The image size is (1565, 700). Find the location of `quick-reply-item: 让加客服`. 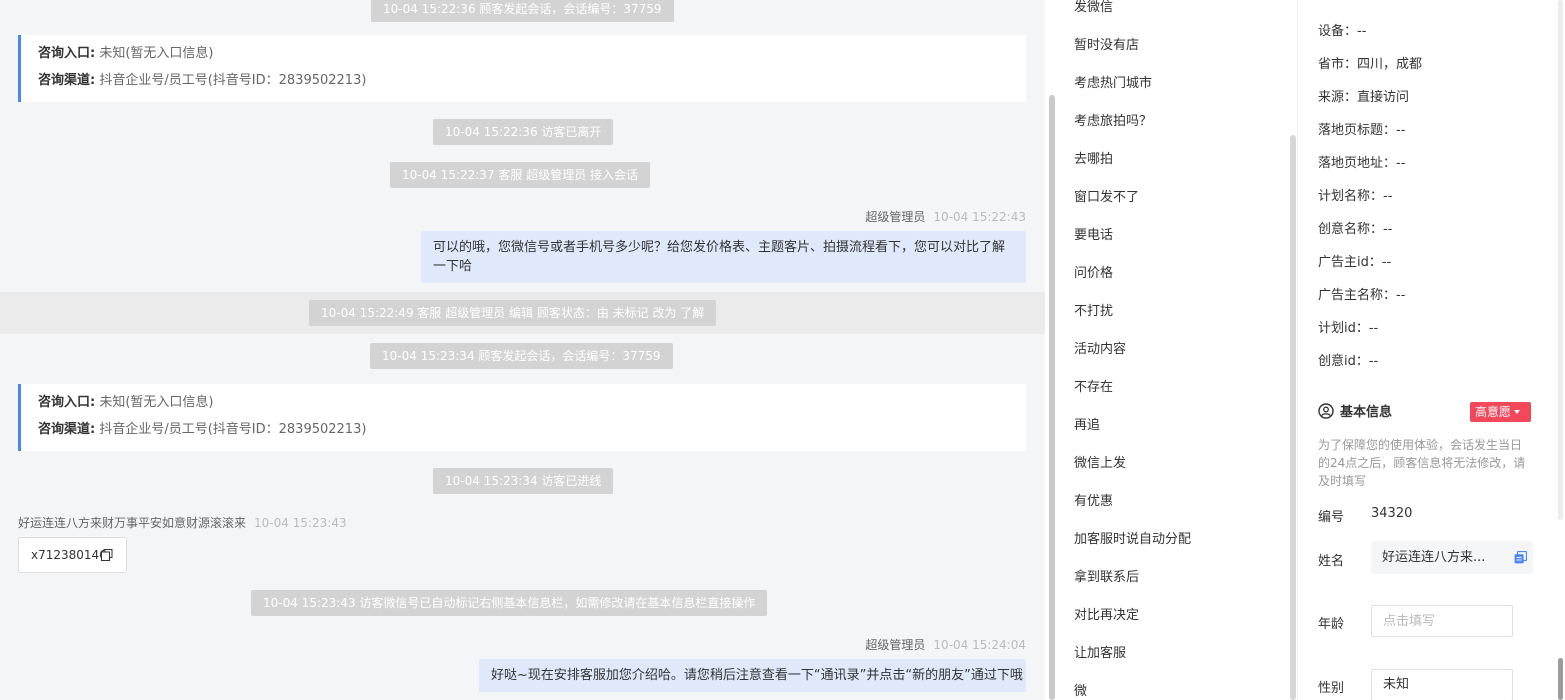

quick-reply-item: 让加客服 is located at coordinates (1100, 651).